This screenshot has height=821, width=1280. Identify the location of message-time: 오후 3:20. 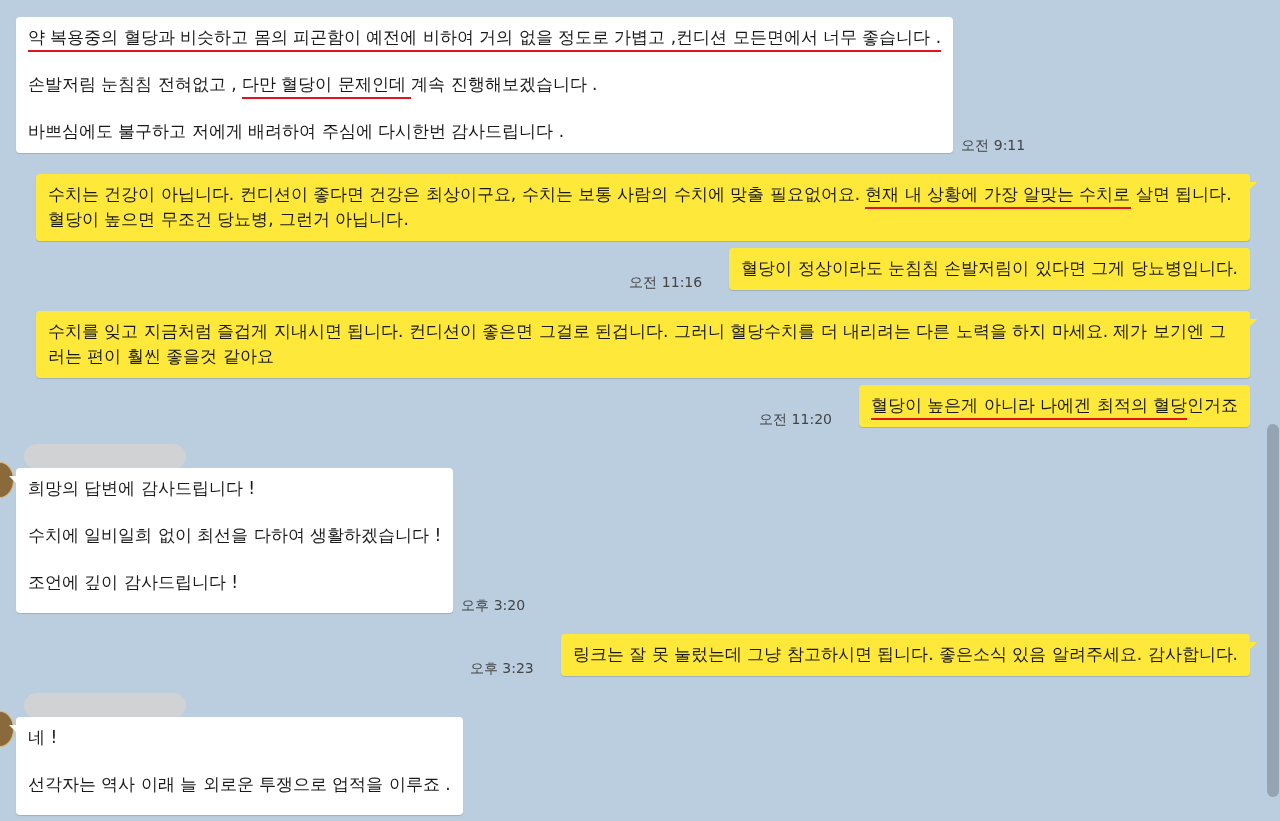
(493, 606).